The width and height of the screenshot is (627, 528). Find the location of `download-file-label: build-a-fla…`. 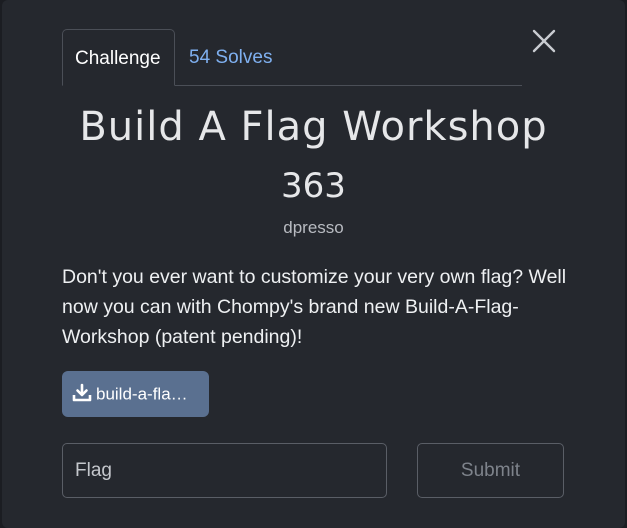

download-file-label: build-a-fla… is located at coordinates (142, 394).